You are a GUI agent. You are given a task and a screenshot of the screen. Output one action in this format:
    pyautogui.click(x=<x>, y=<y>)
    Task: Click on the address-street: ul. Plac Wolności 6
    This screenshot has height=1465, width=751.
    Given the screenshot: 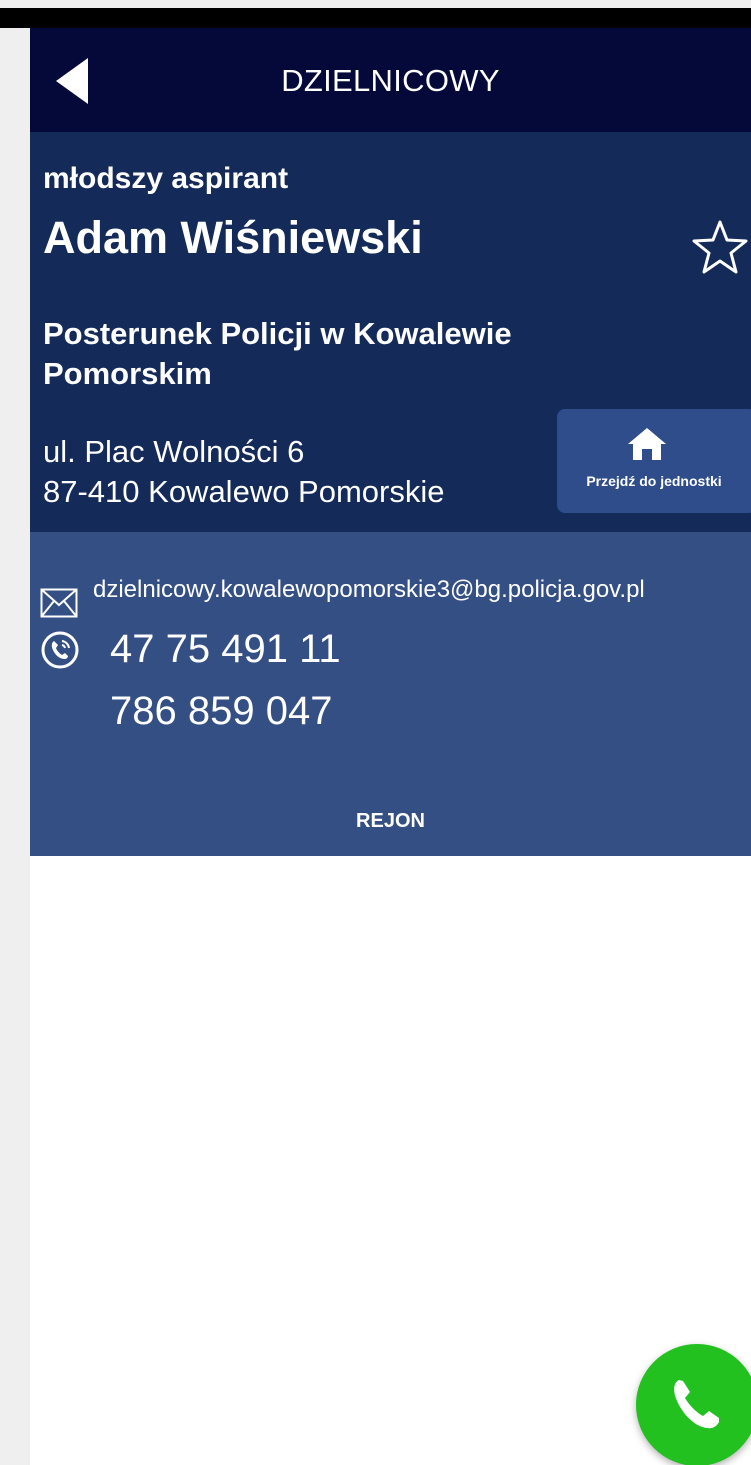 What is the action you would take?
    pyautogui.click(x=174, y=451)
    